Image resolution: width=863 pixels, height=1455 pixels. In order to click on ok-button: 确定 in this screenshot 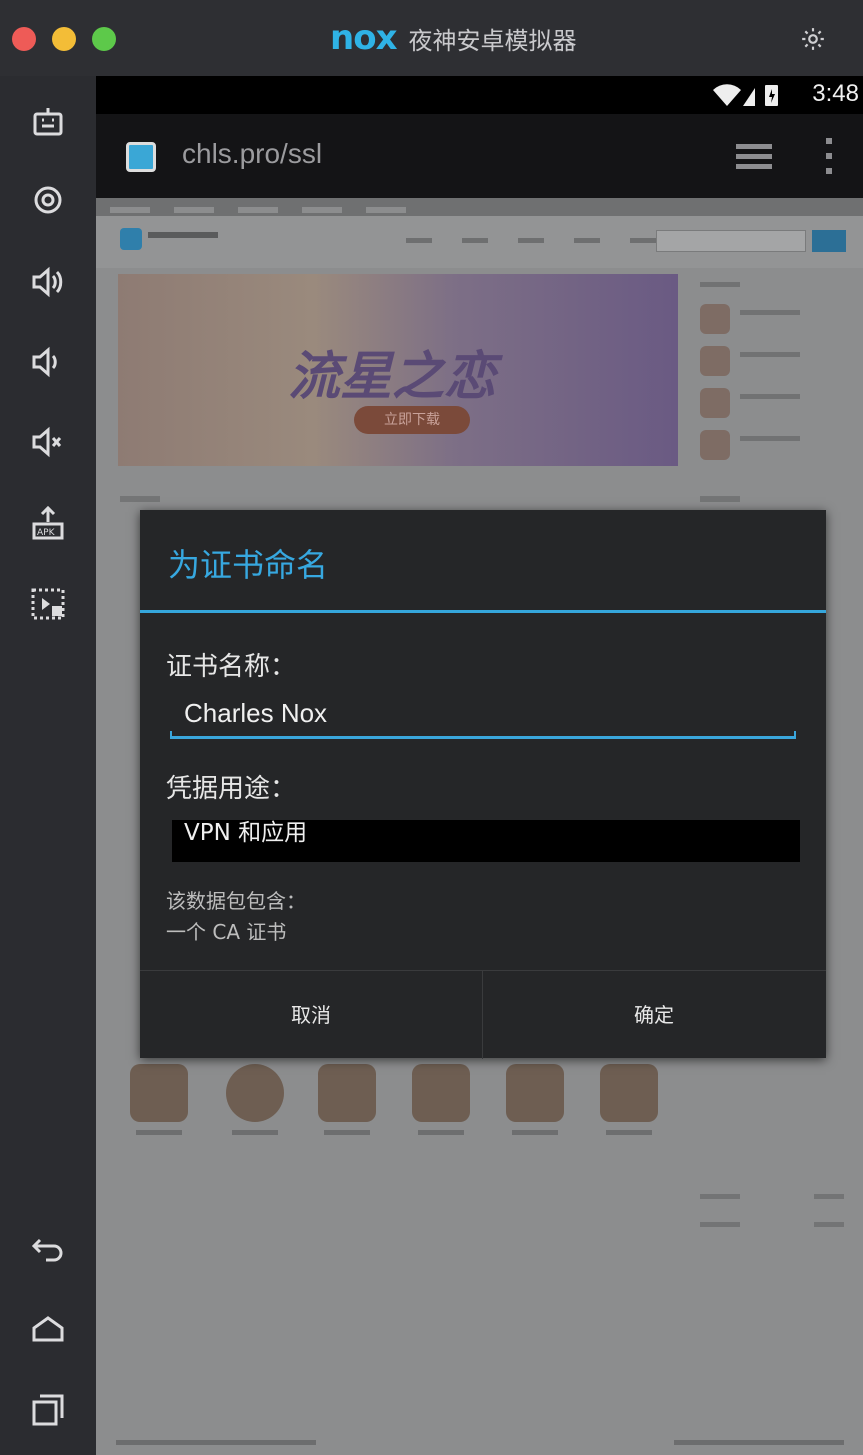, I will do `click(654, 1015)`.